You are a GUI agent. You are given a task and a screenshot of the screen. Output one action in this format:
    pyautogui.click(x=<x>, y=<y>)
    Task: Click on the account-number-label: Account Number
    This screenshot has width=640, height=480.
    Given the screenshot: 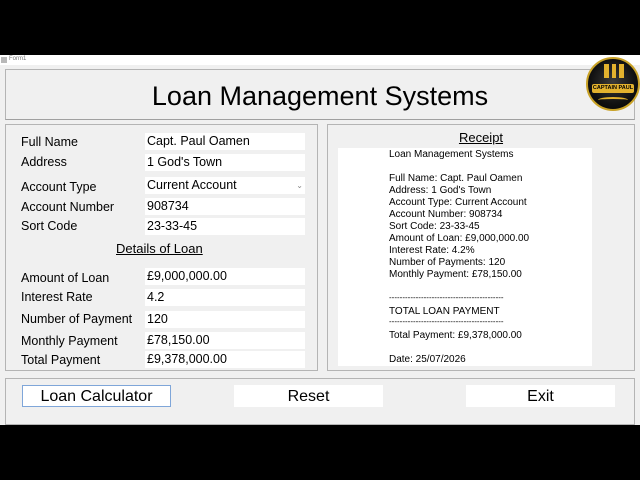 What is the action you would take?
    pyautogui.click(x=68, y=207)
    